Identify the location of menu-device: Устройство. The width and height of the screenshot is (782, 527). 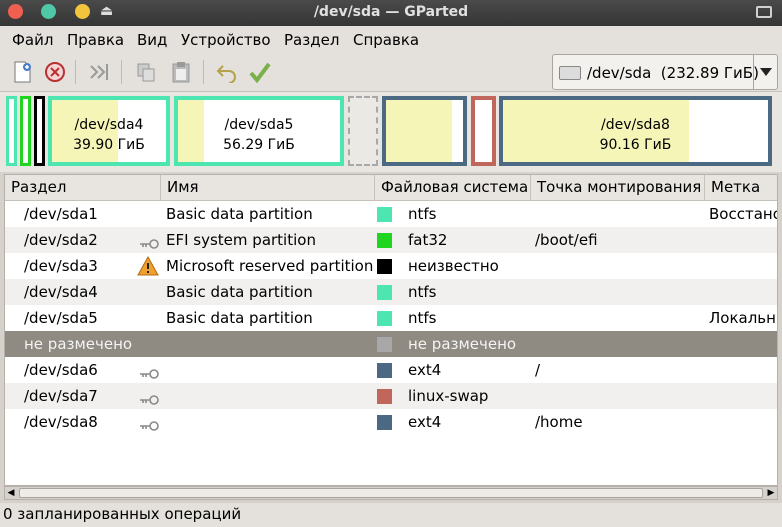
(226, 40).